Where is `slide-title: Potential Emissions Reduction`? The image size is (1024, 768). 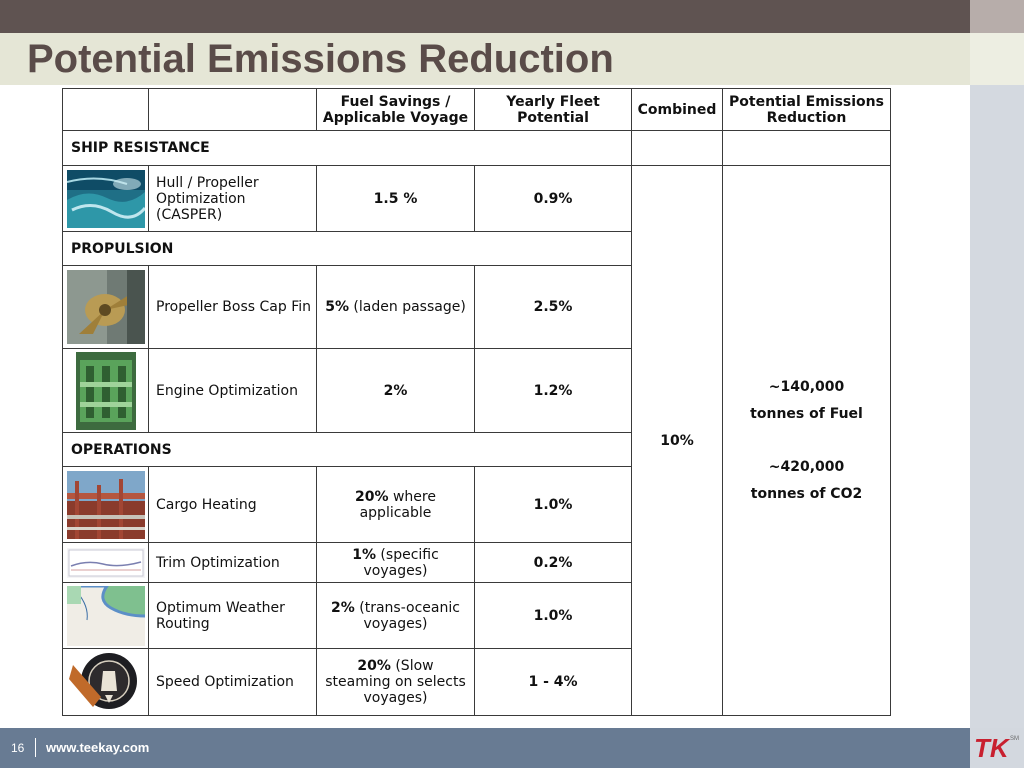 slide-title: Potential Emissions Reduction is located at coordinates (320, 59).